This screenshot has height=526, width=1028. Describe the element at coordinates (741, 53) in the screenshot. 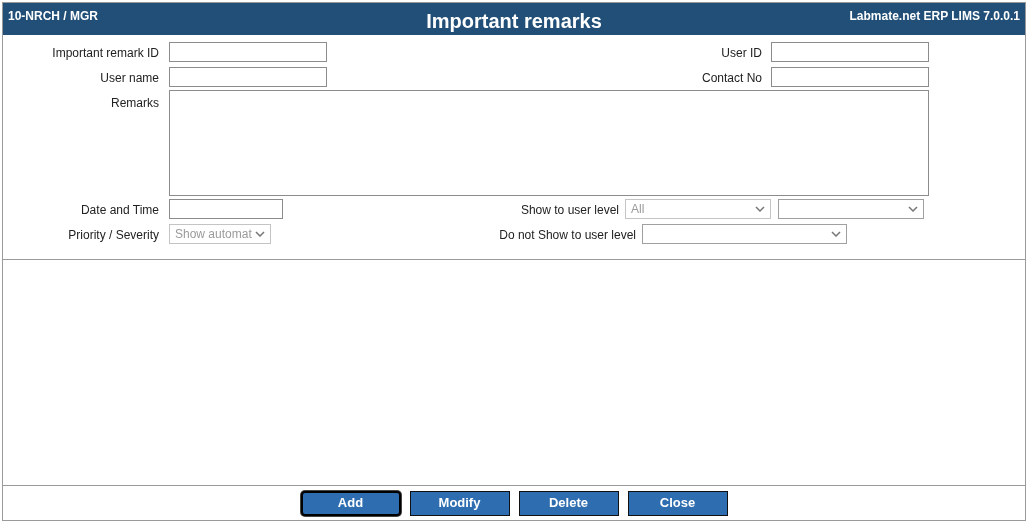

I see `field-label: User ID` at that location.